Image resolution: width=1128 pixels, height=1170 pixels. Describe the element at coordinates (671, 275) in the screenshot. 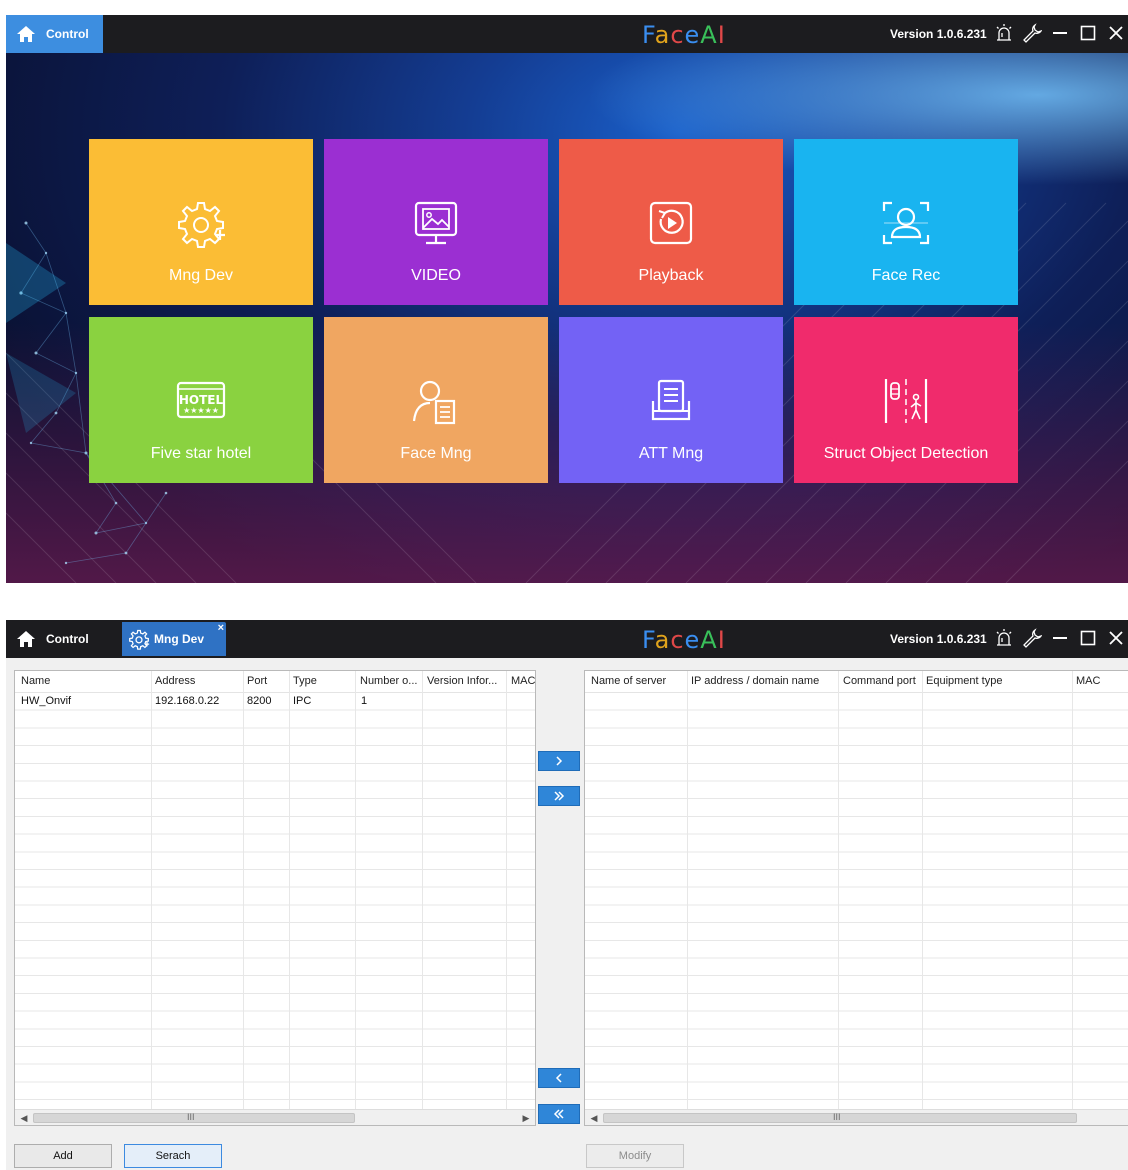

I see `tile-label: Playback` at that location.